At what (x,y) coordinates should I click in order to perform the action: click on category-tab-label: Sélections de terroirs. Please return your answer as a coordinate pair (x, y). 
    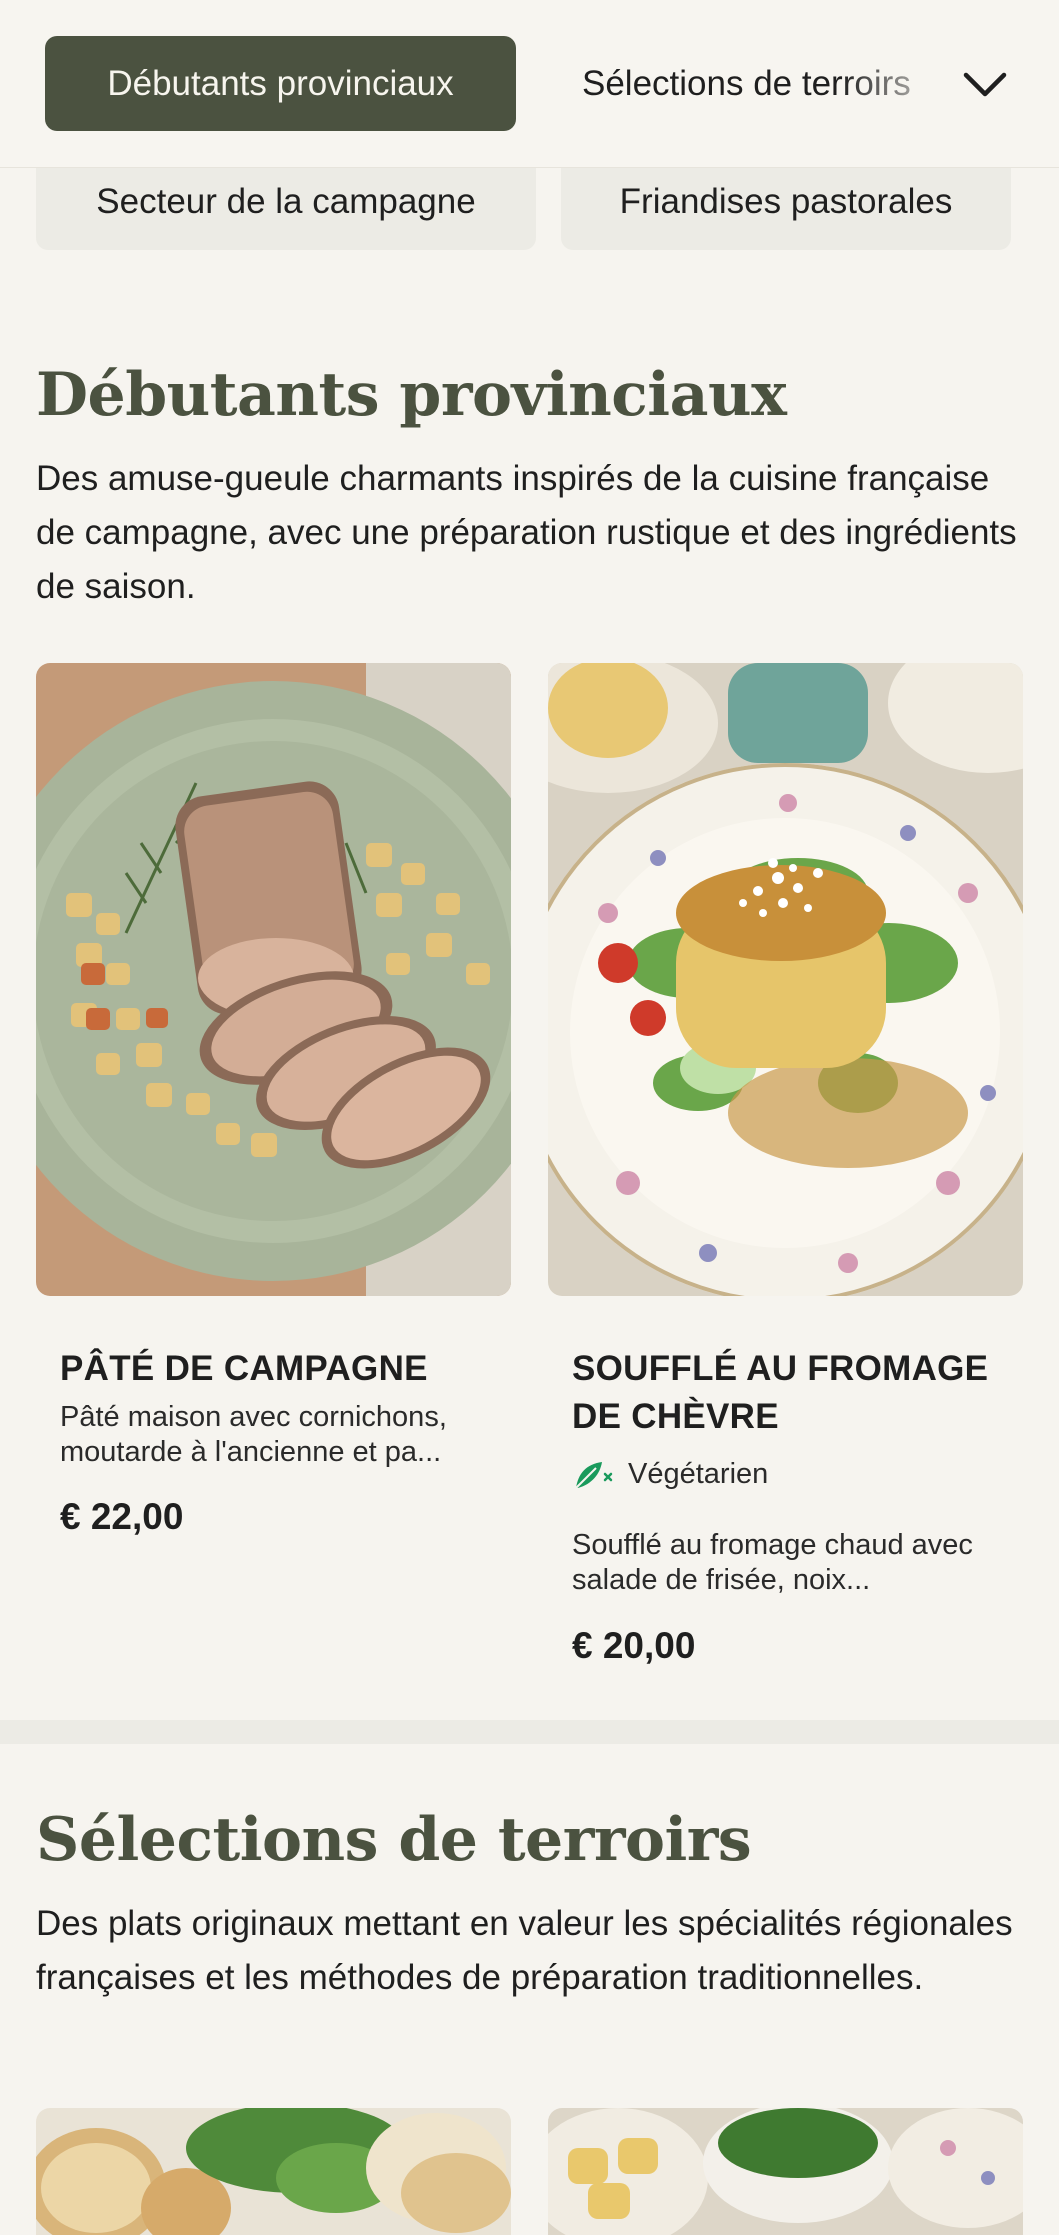
    Looking at the image, I should click on (746, 83).